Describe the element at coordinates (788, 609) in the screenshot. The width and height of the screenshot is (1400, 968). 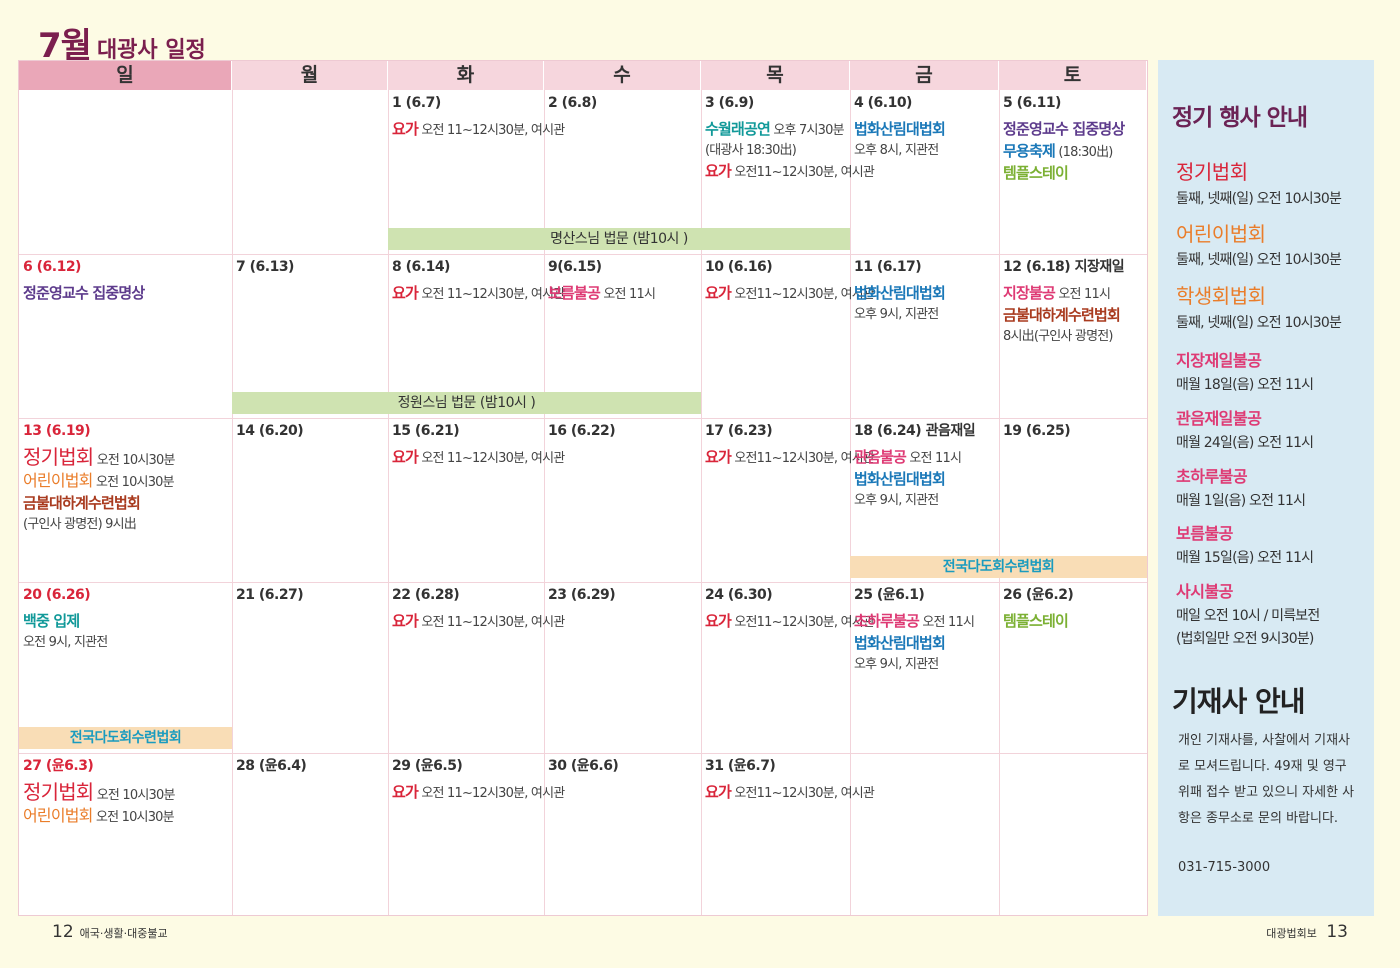
I see `day-cell: 24 (6.30) 요가 오전11~12시30분, 여시관` at that location.